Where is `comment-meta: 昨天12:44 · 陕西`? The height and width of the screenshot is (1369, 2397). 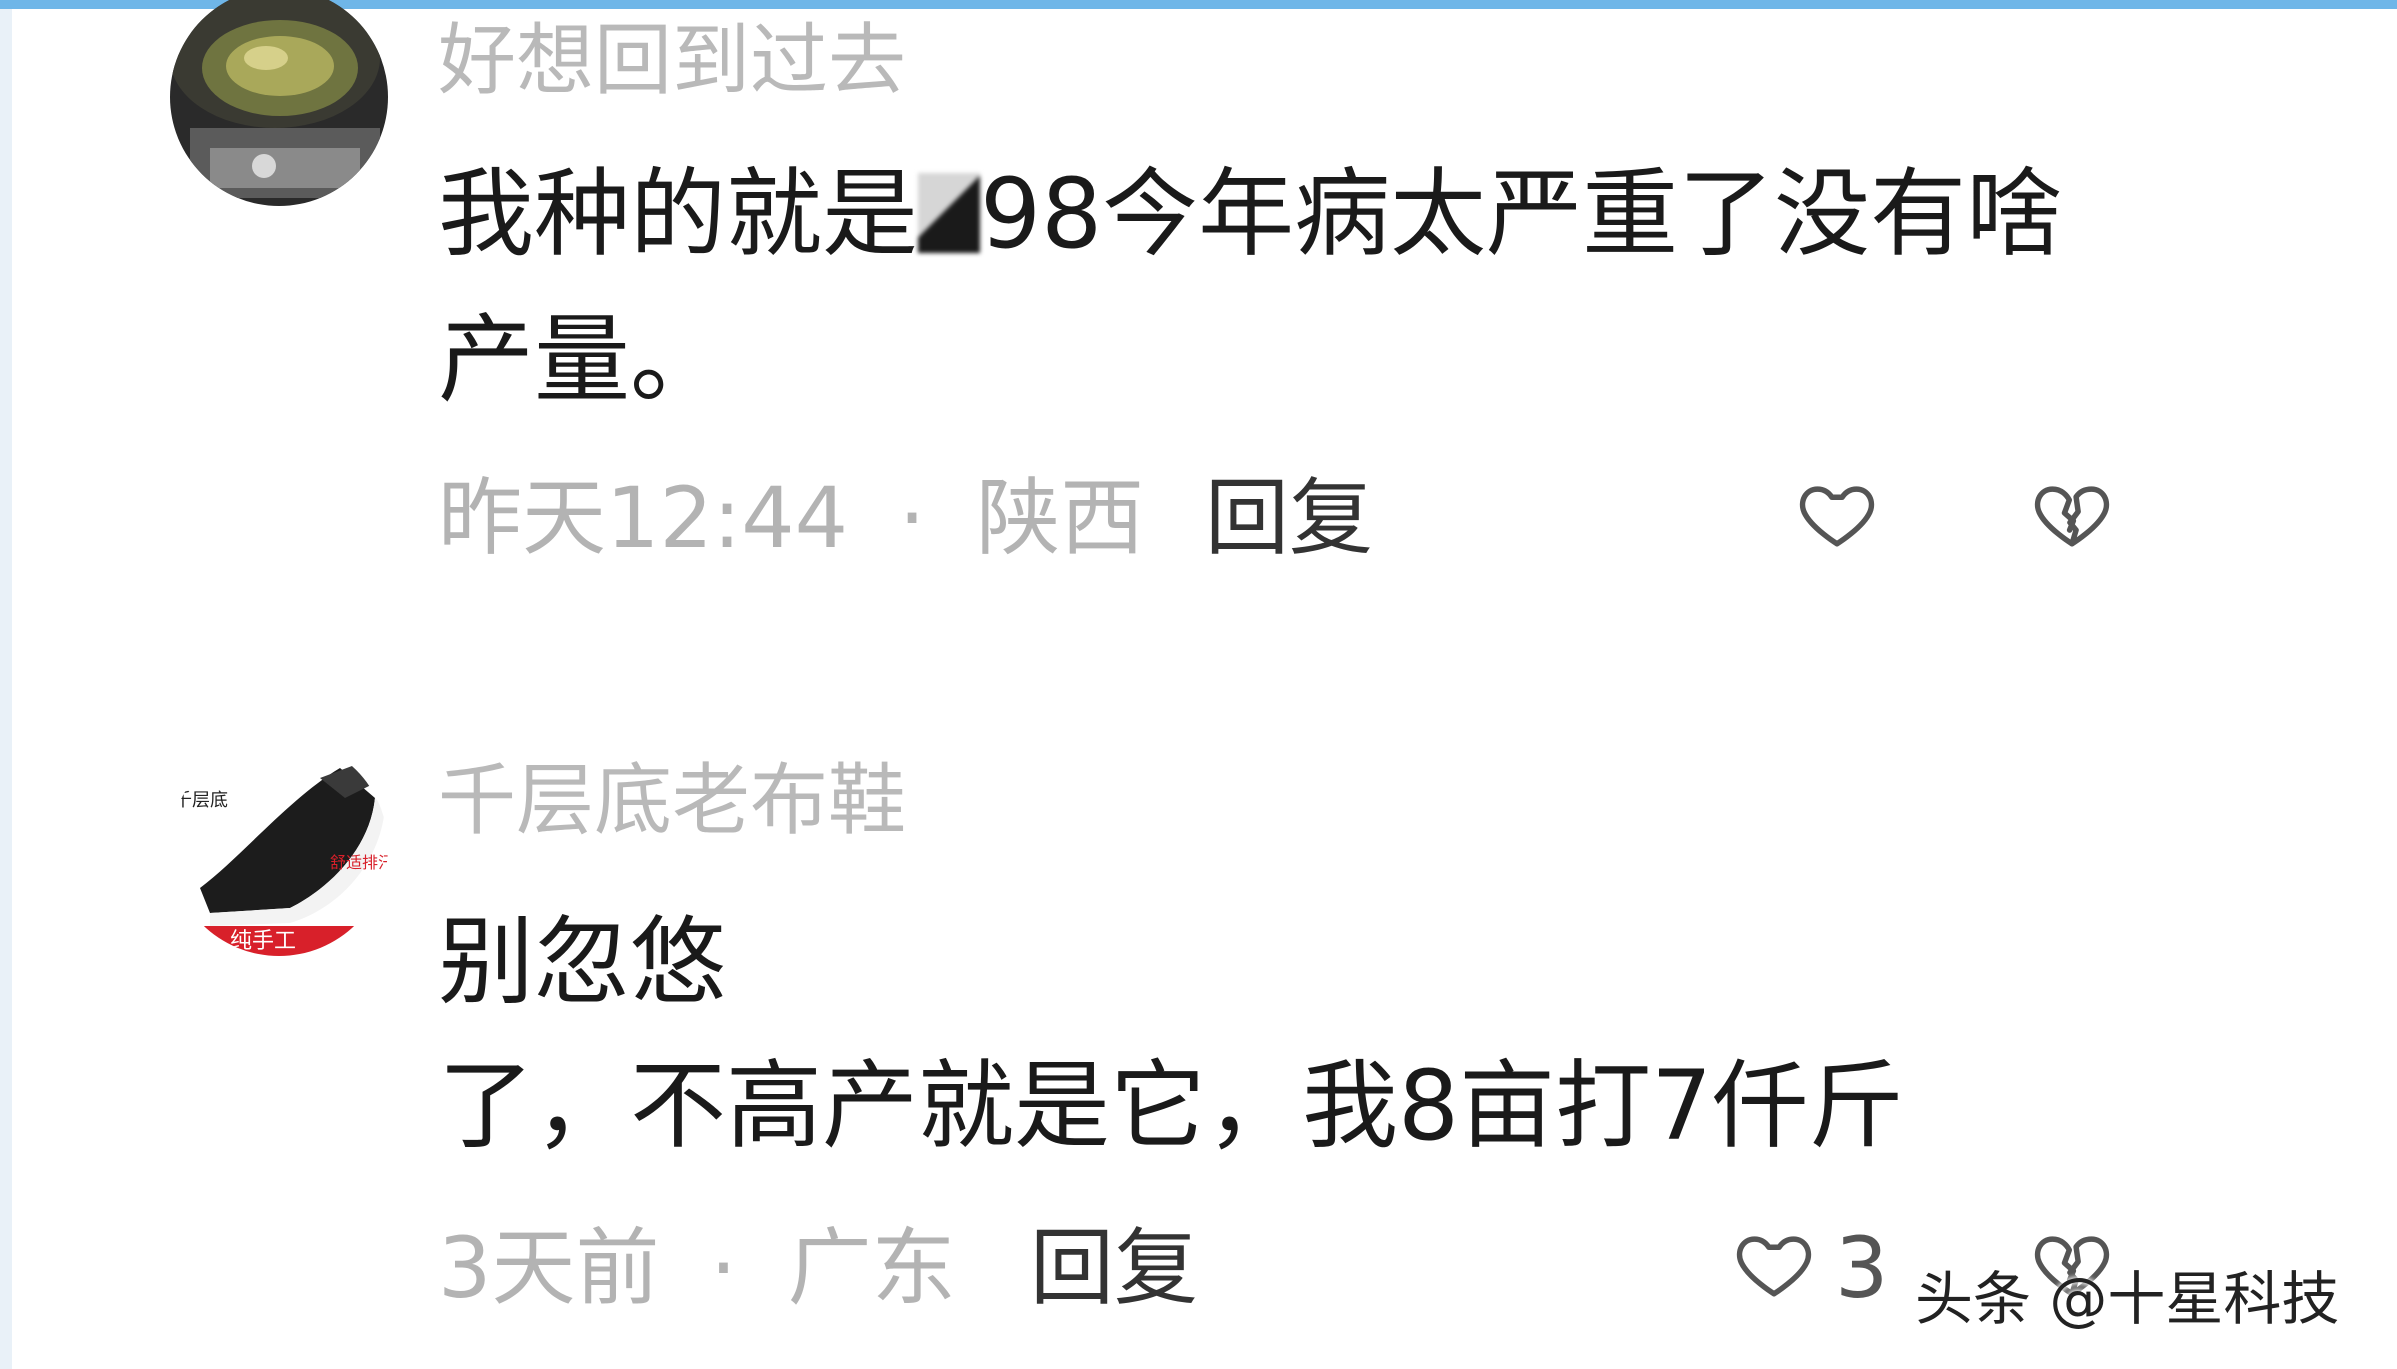
comment-meta: 昨天12:44 · 陕西 is located at coordinates (791, 518).